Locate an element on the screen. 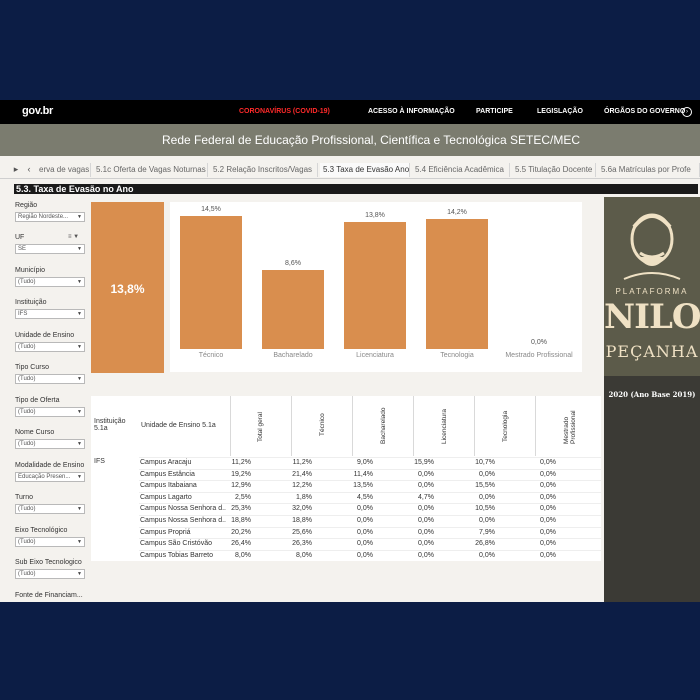  value-cell: 26,8% is located at coordinates (485, 544).